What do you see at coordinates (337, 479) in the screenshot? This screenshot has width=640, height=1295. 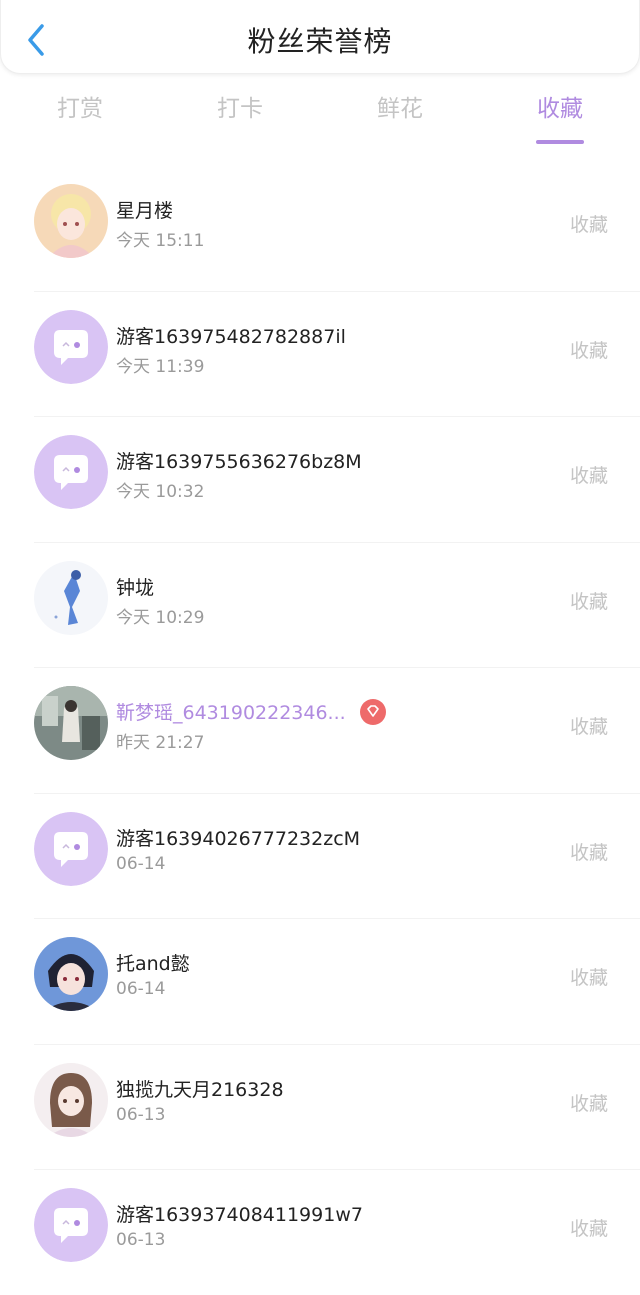 I see `list-item: 游客1639755636276bz8M 今天 10:32 收藏` at bounding box center [337, 479].